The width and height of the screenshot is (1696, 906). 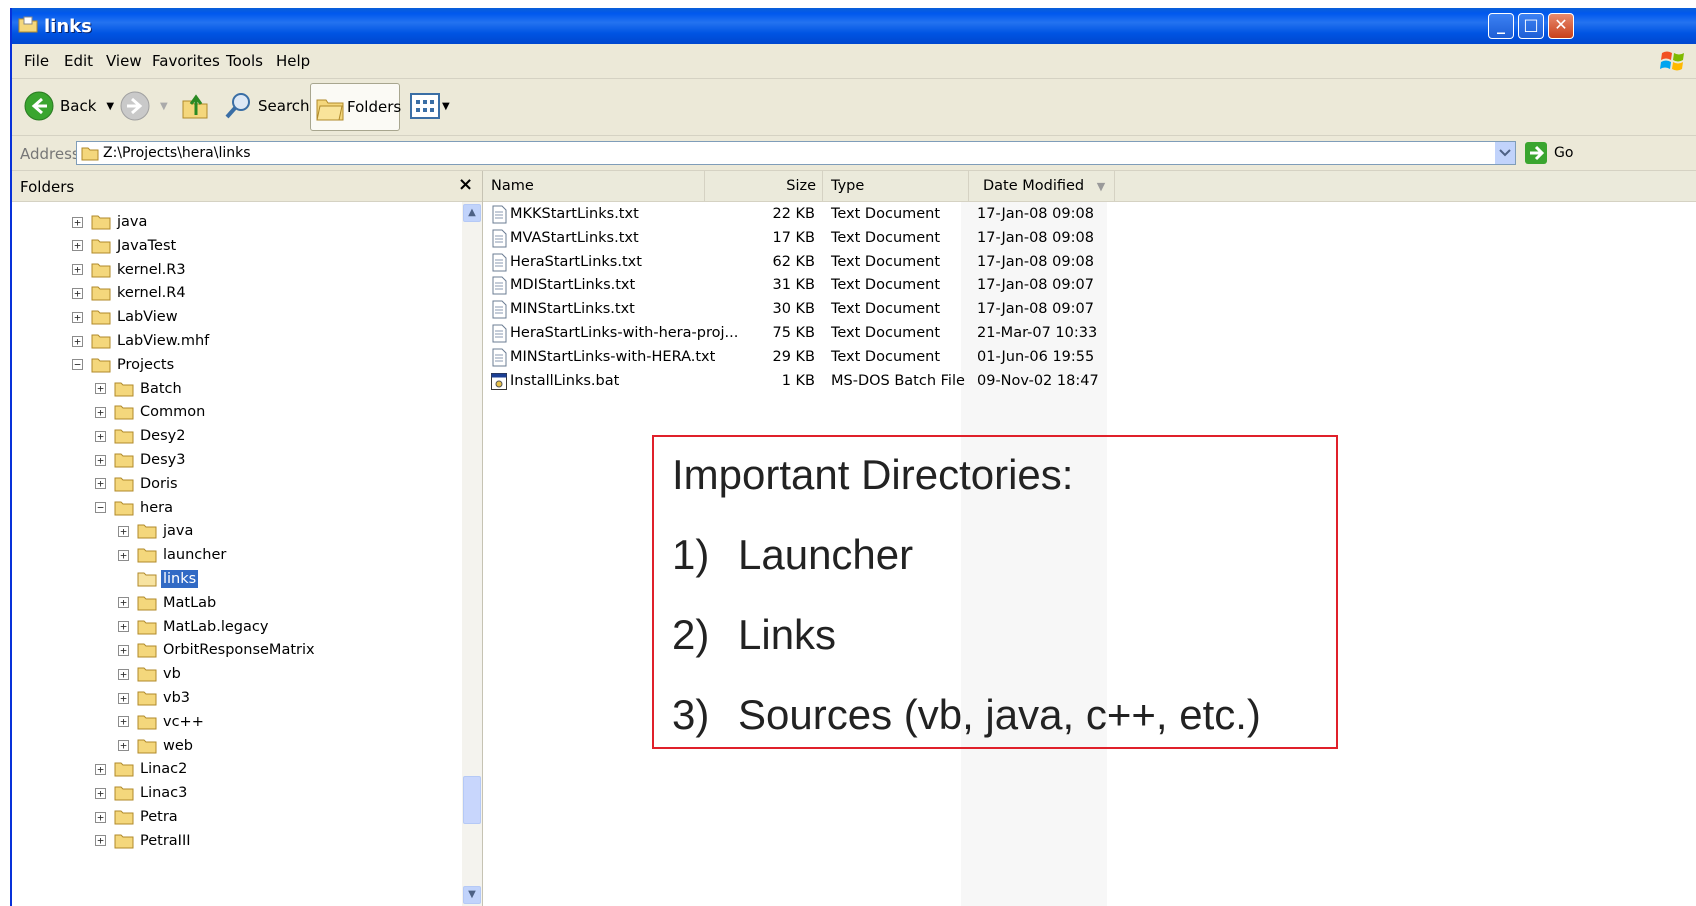 I want to click on tree-node: + kernel.R3, so click(x=130, y=270).